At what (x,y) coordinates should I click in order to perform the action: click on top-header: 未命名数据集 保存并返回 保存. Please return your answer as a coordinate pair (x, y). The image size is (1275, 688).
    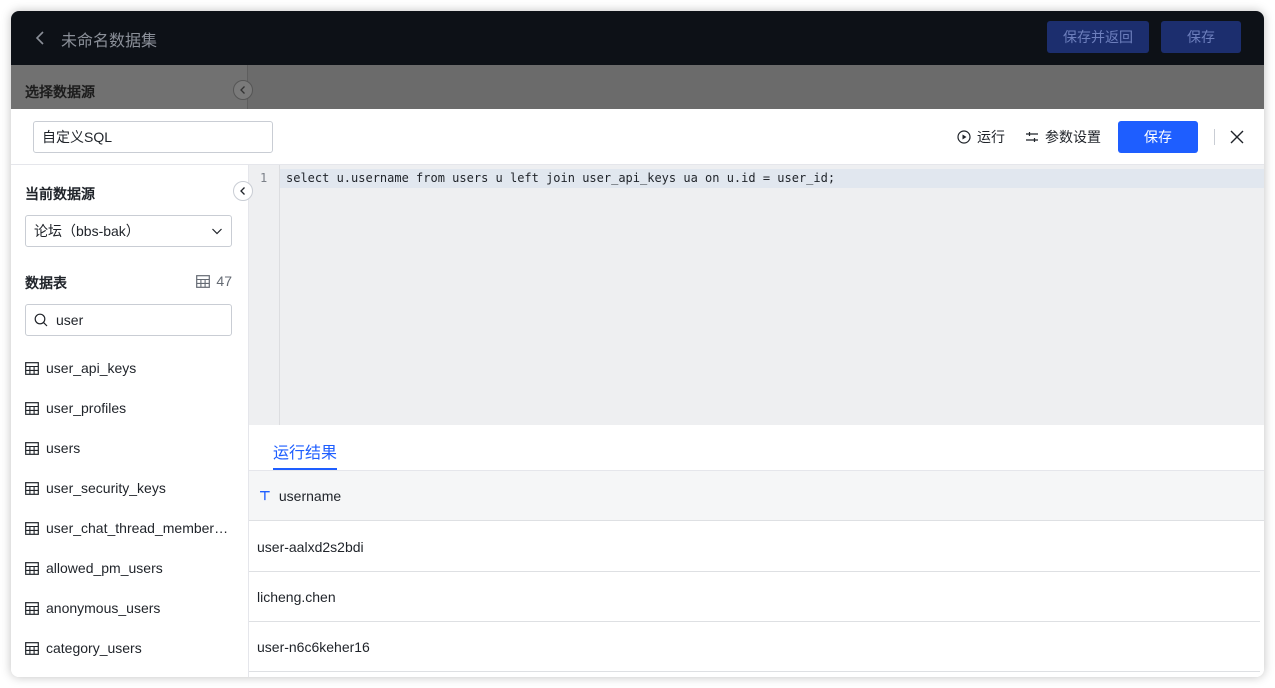
    Looking at the image, I should click on (637, 38).